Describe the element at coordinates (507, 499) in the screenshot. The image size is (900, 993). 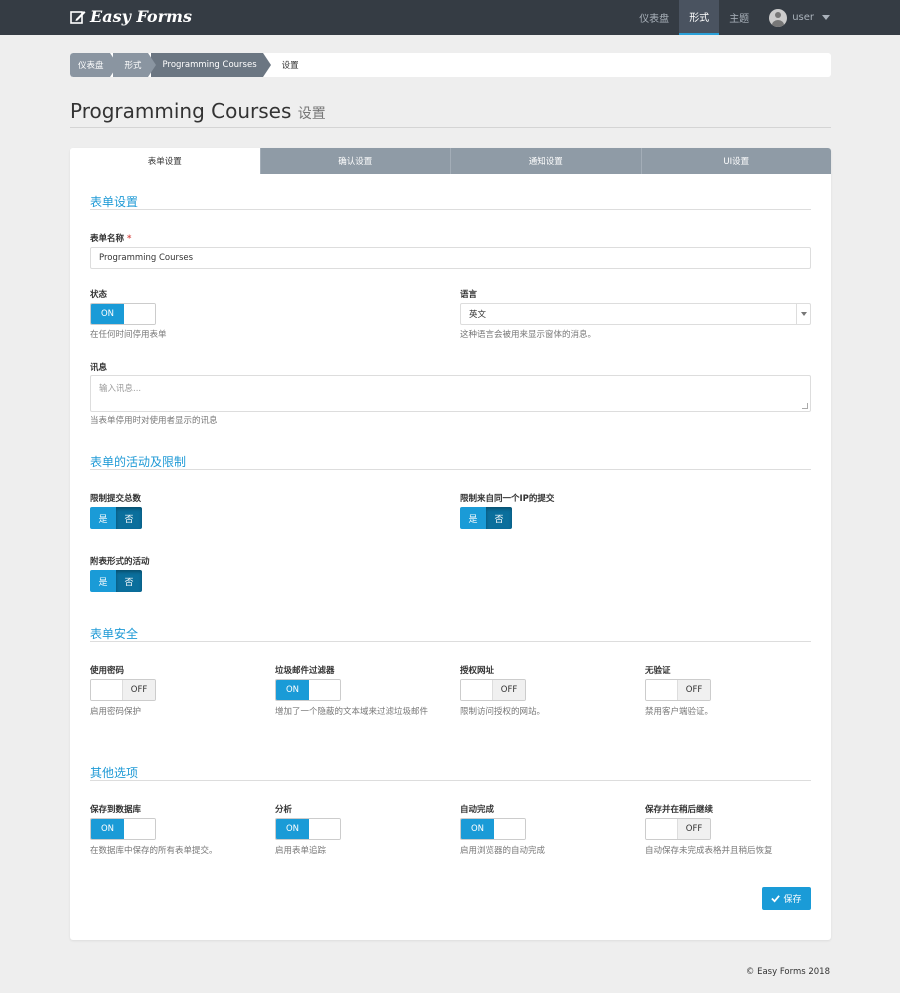
I see `limit-ip-label: 限制来自同一个IP的提交` at that location.